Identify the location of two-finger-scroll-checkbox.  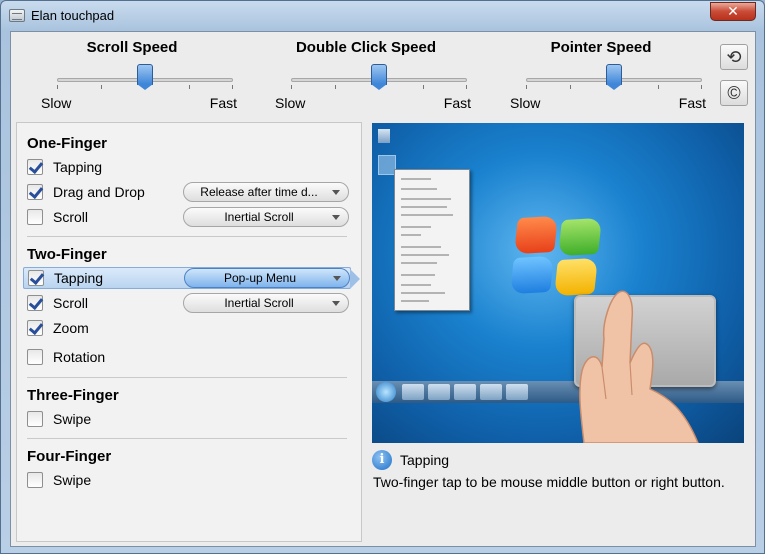
(35, 303).